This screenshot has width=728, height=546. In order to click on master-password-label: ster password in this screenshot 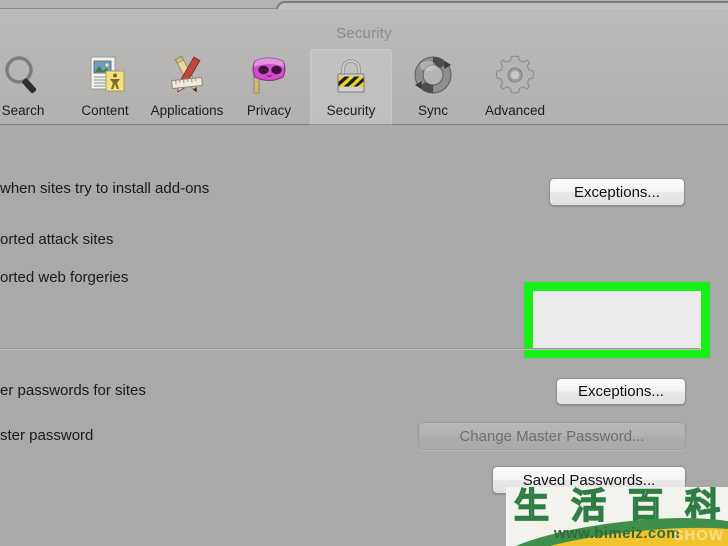, I will do `click(47, 435)`.